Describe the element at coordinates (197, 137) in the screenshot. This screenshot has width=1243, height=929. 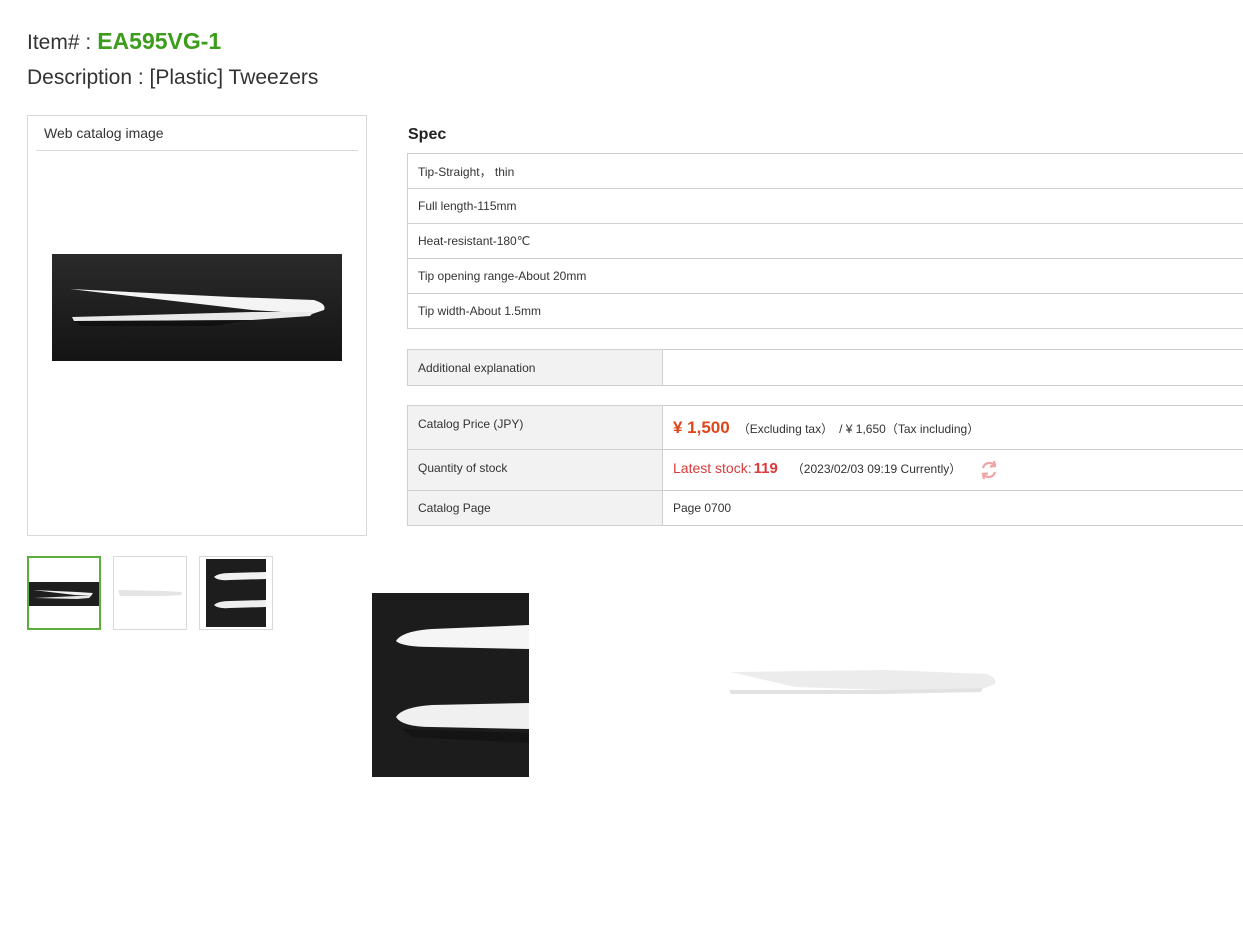
I see `catalog-image-title: Web catalog image` at that location.